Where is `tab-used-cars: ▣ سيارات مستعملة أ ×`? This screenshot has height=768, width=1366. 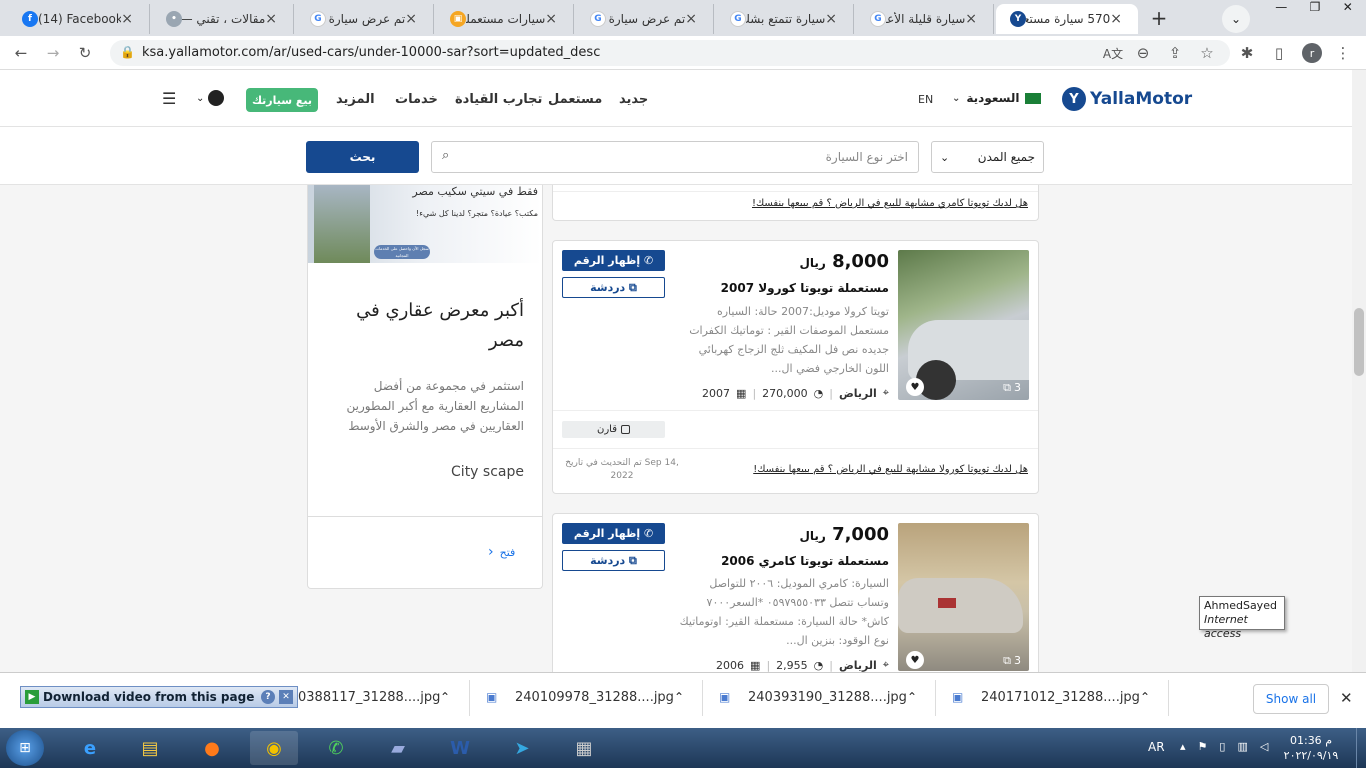 tab-used-cars: ▣ سيارات مستعملة أ × is located at coordinates (505, 19).